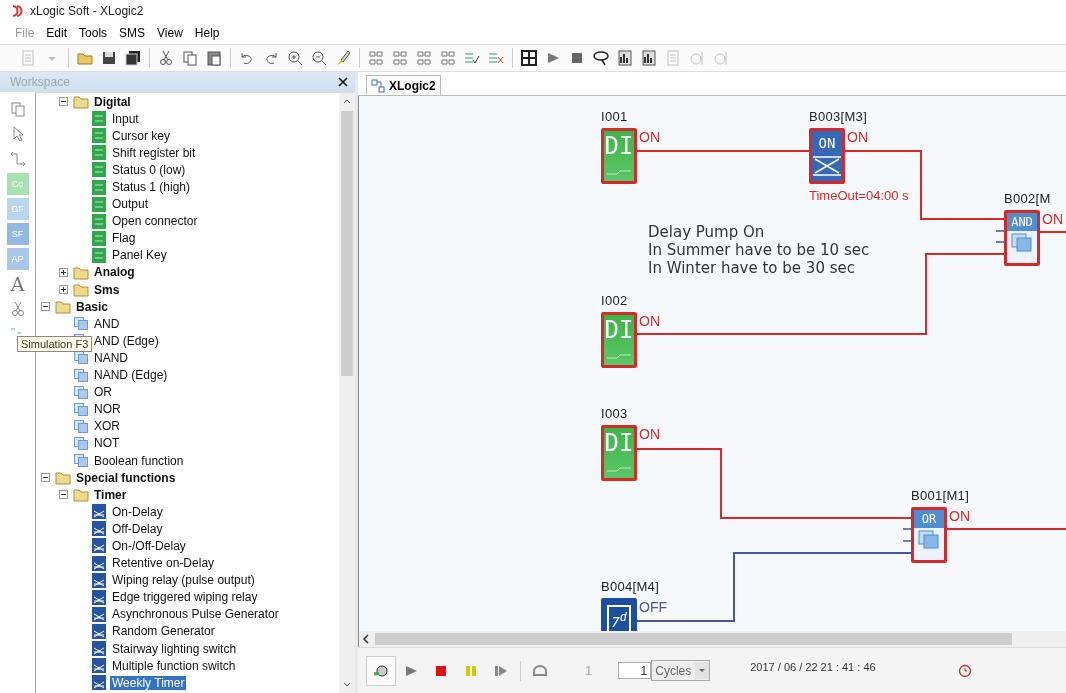 Image resolution: width=1066 pixels, height=693 pixels. I want to click on block-label: B004[M4], so click(630, 587).